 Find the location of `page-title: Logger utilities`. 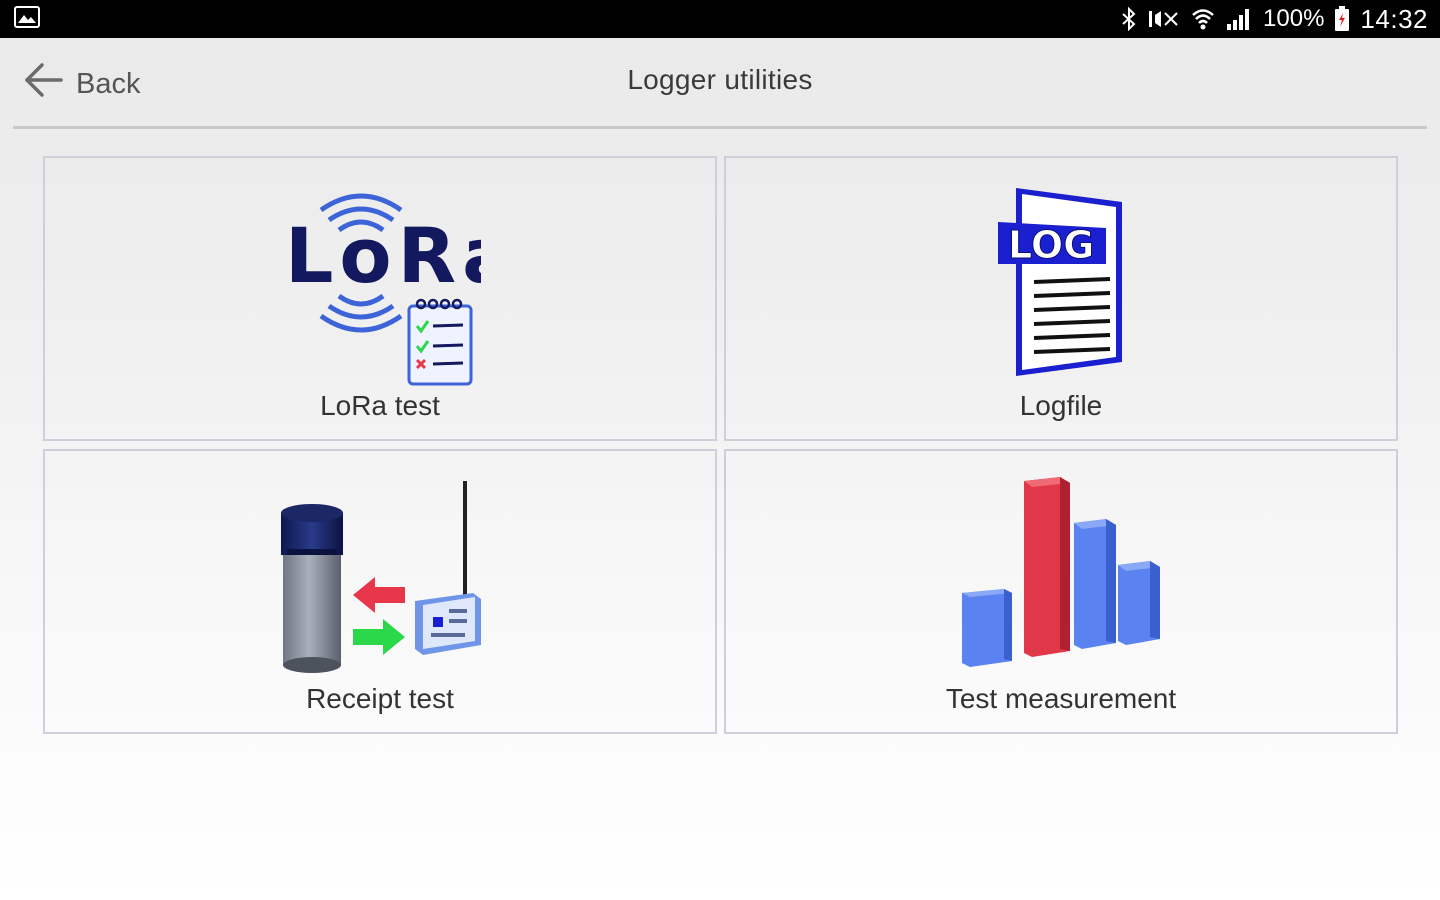

page-title: Logger utilities is located at coordinates (720, 79).